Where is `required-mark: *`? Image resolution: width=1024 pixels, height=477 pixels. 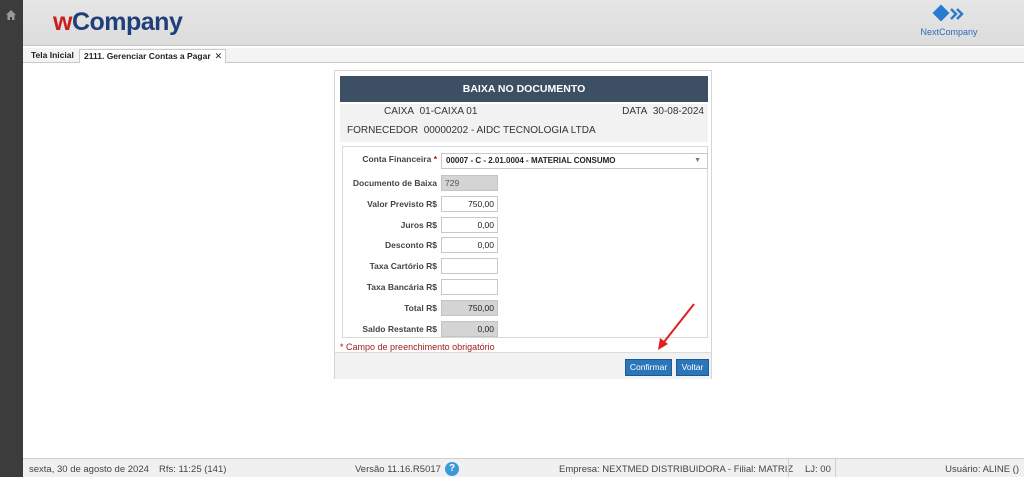 required-mark: * is located at coordinates (435, 159).